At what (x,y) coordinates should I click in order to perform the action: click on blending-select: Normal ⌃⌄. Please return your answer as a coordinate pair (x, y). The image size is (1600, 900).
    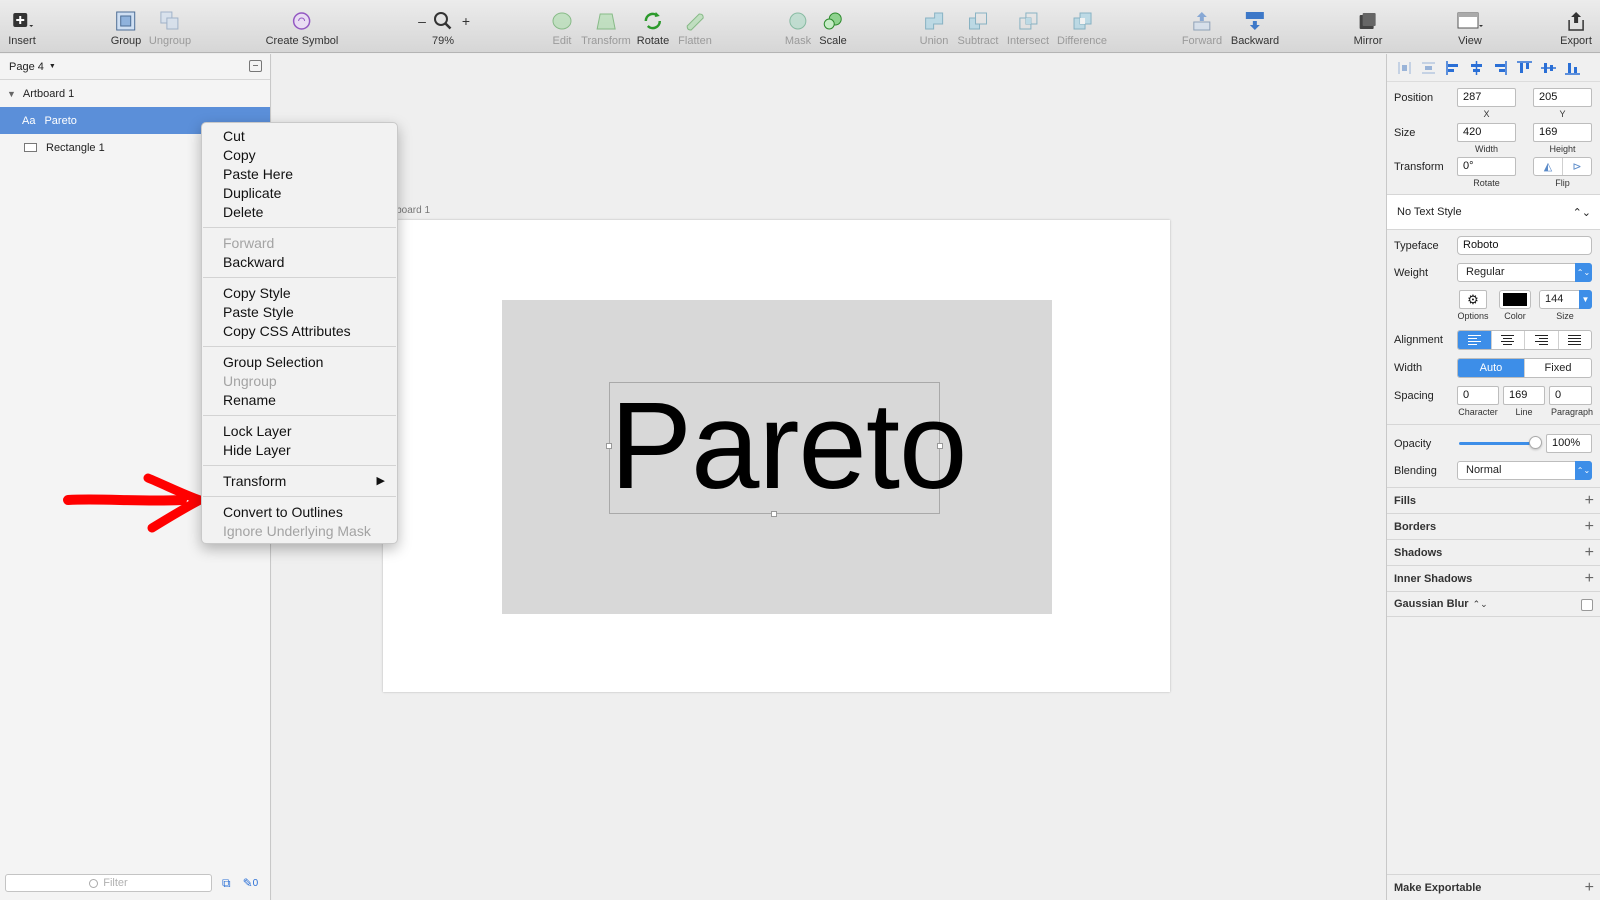
    Looking at the image, I should click on (1524, 470).